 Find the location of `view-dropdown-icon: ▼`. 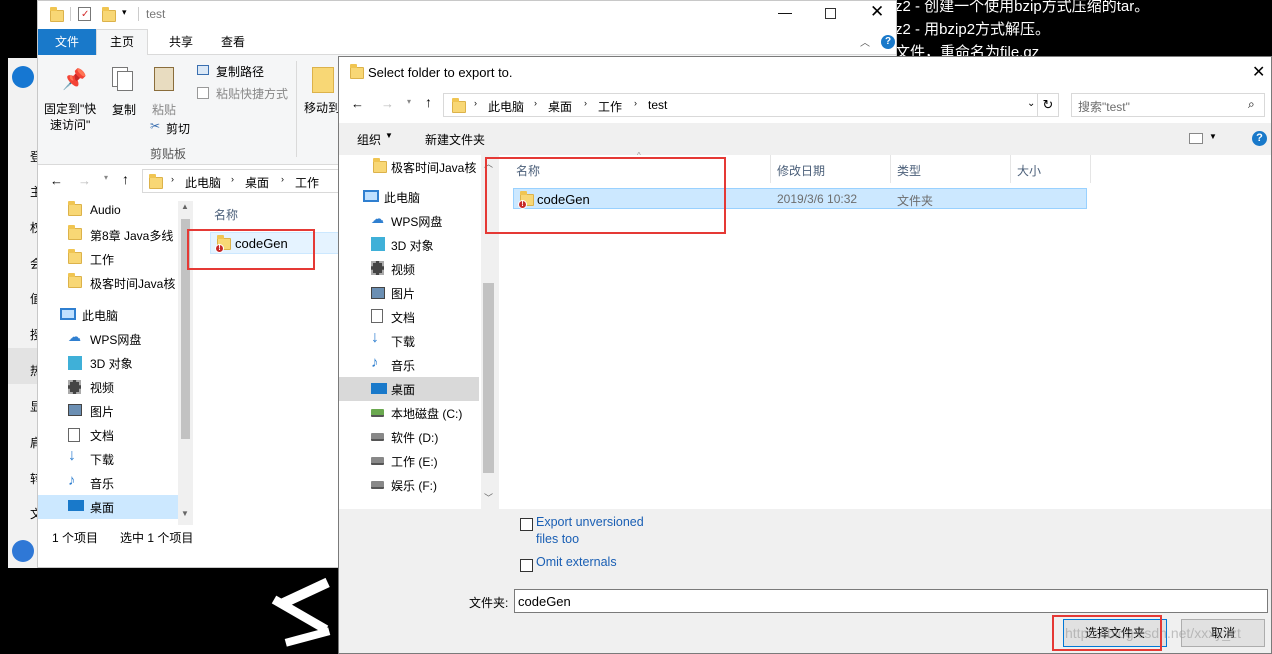

view-dropdown-icon: ▼ is located at coordinates (1213, 136).